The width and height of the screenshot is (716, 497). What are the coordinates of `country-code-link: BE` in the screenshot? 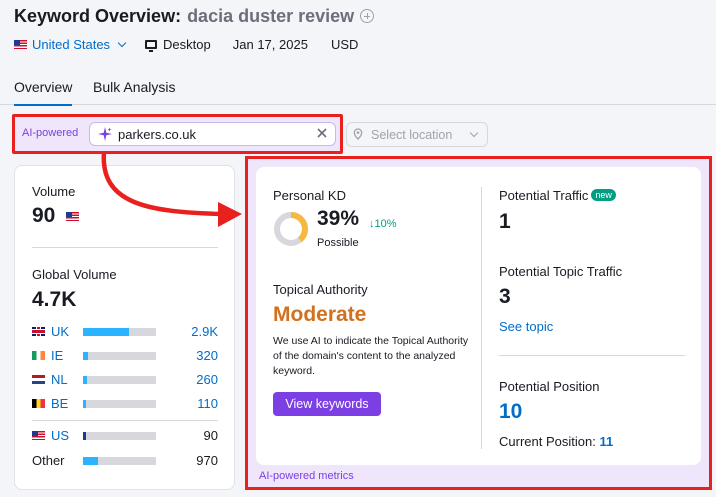 It's located at (59, 403).